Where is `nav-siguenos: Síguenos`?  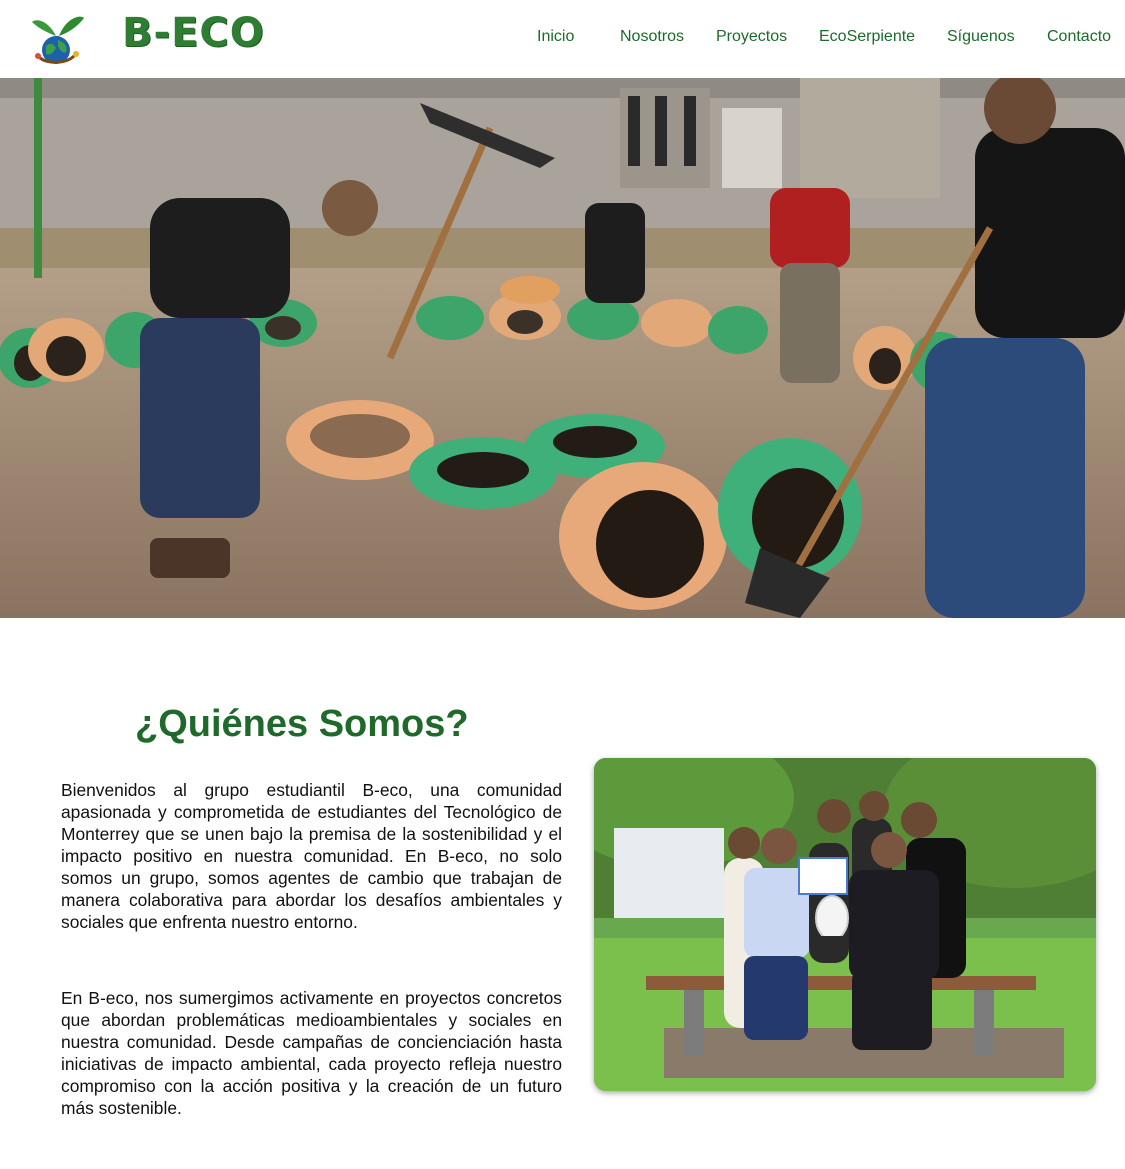
nav-siguenos: Síguenos is located at coordinates (981, 37).